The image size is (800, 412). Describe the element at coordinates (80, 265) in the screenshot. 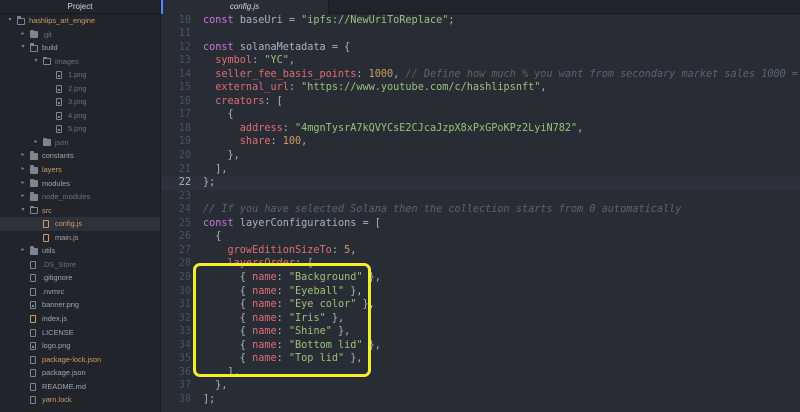

I see `tree-item: .DS_Store` at that location.